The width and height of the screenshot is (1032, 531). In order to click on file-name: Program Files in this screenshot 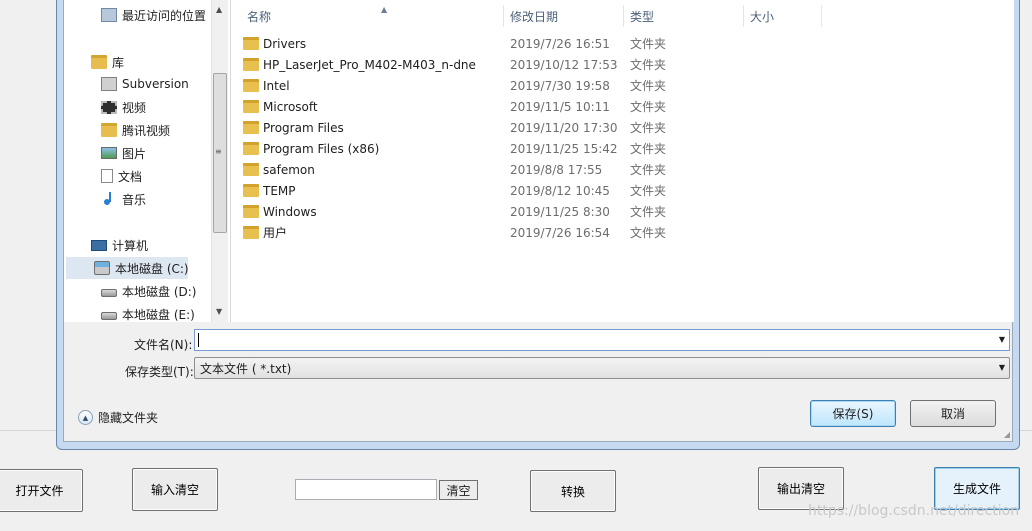, I will do `click(303, 127)`.